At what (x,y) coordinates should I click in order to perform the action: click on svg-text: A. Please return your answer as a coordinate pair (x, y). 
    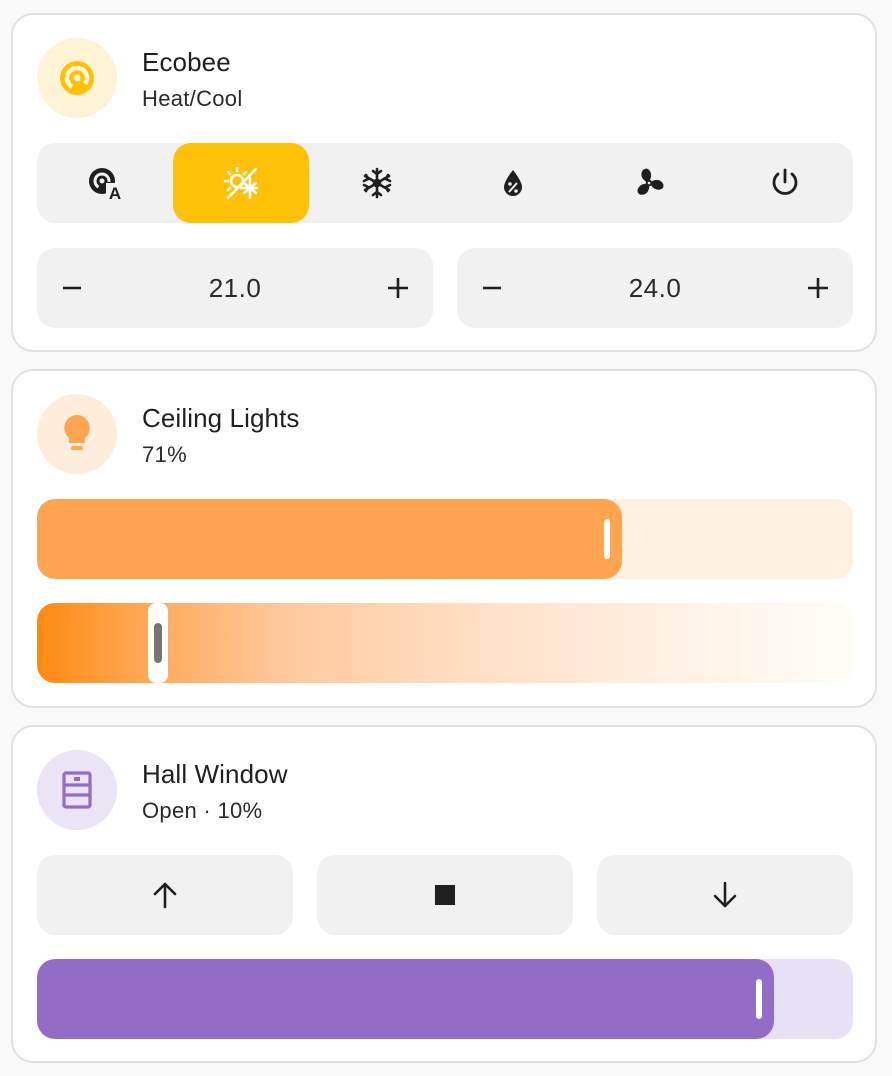
    Looking at the image, I should click on (115, 193).